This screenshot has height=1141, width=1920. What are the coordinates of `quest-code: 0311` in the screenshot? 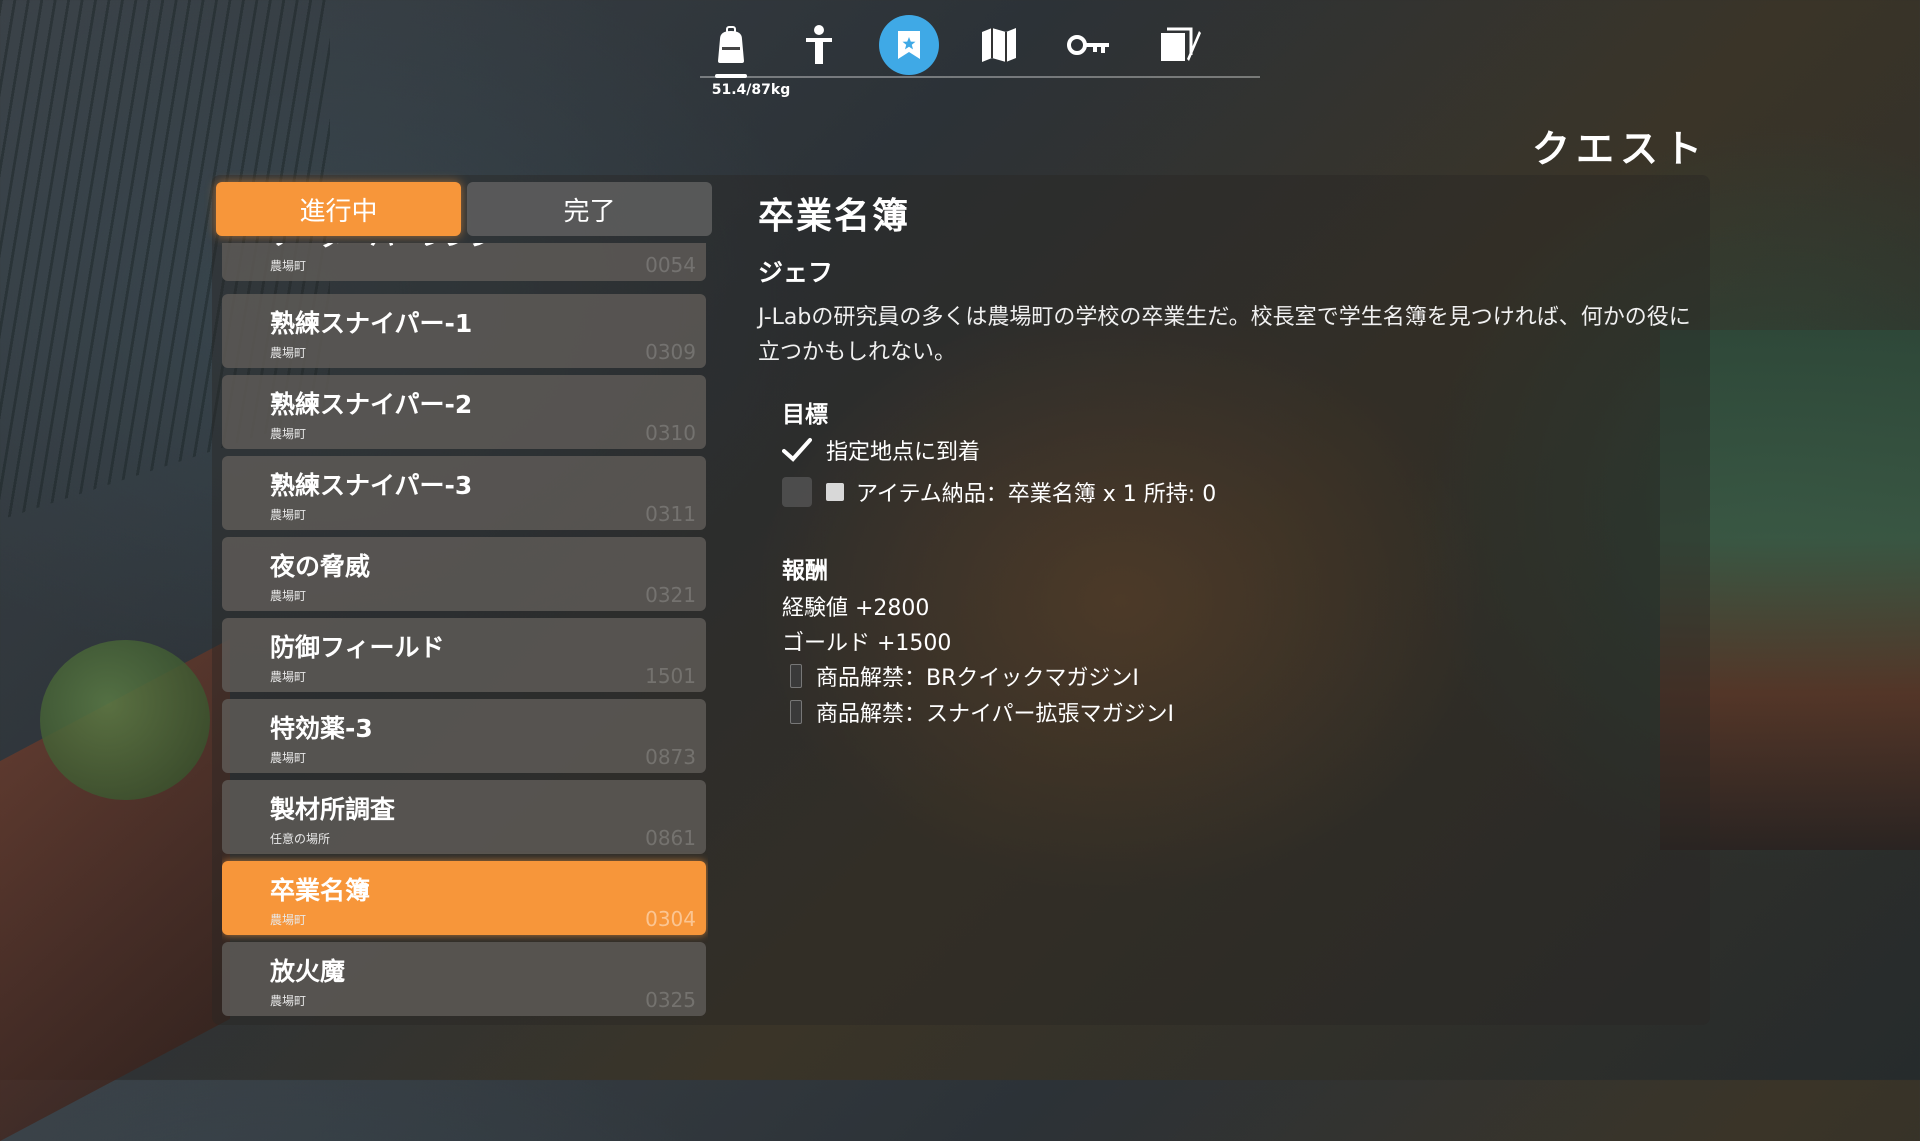 It's located at (670, 514).